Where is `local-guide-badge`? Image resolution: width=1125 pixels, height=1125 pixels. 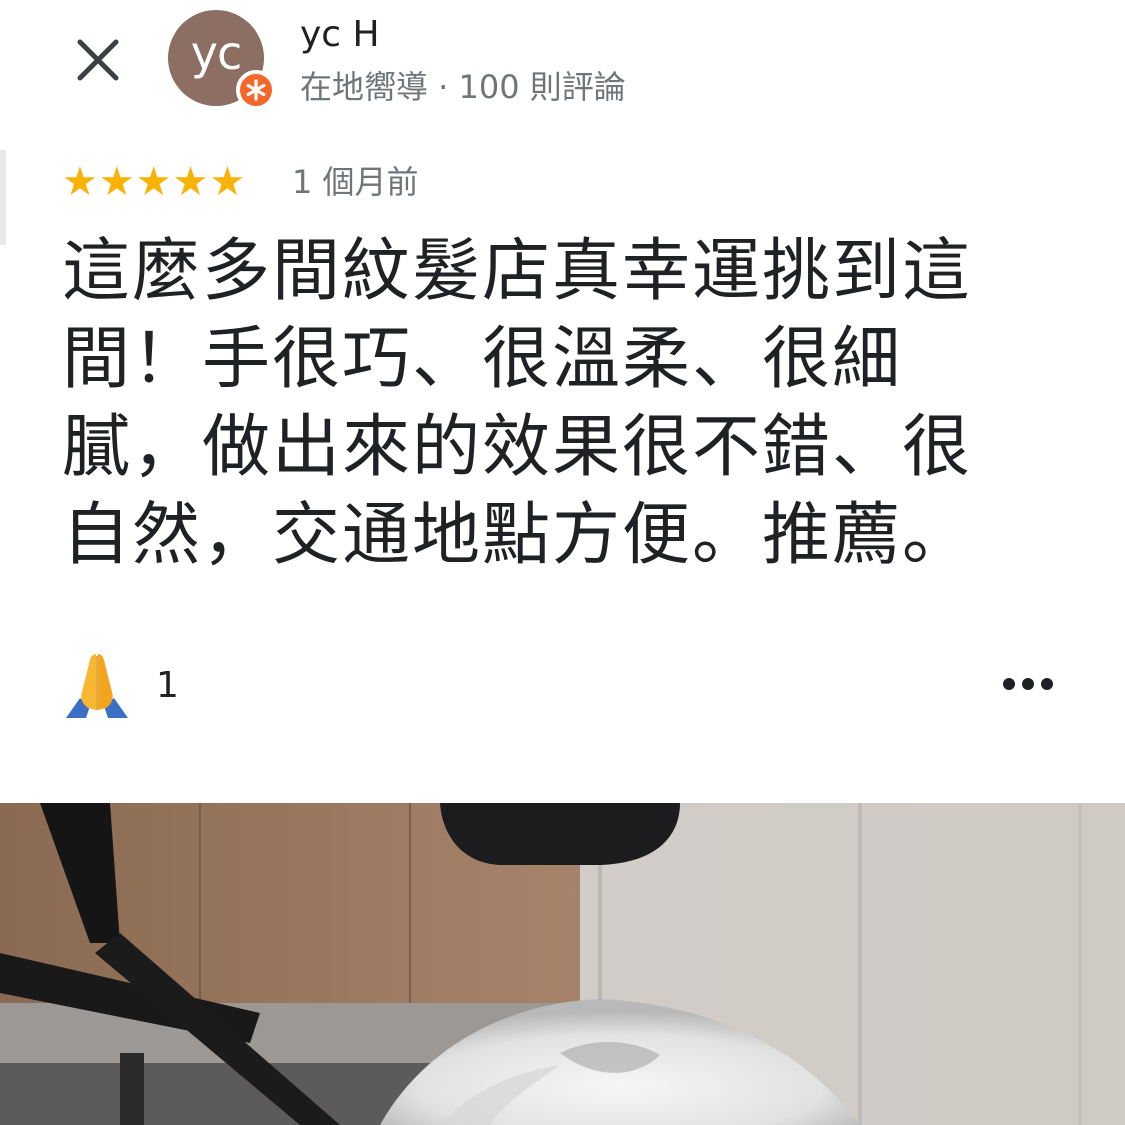
local-guide-badge is located at coordinates (256, 90).